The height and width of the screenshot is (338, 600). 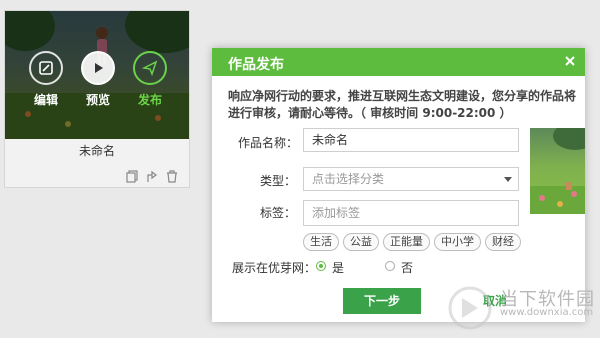 What do you see at coordinates (268, 143) in the screenshot?
I see `name-label: 作品名称：` at bounding box center [268, 143].